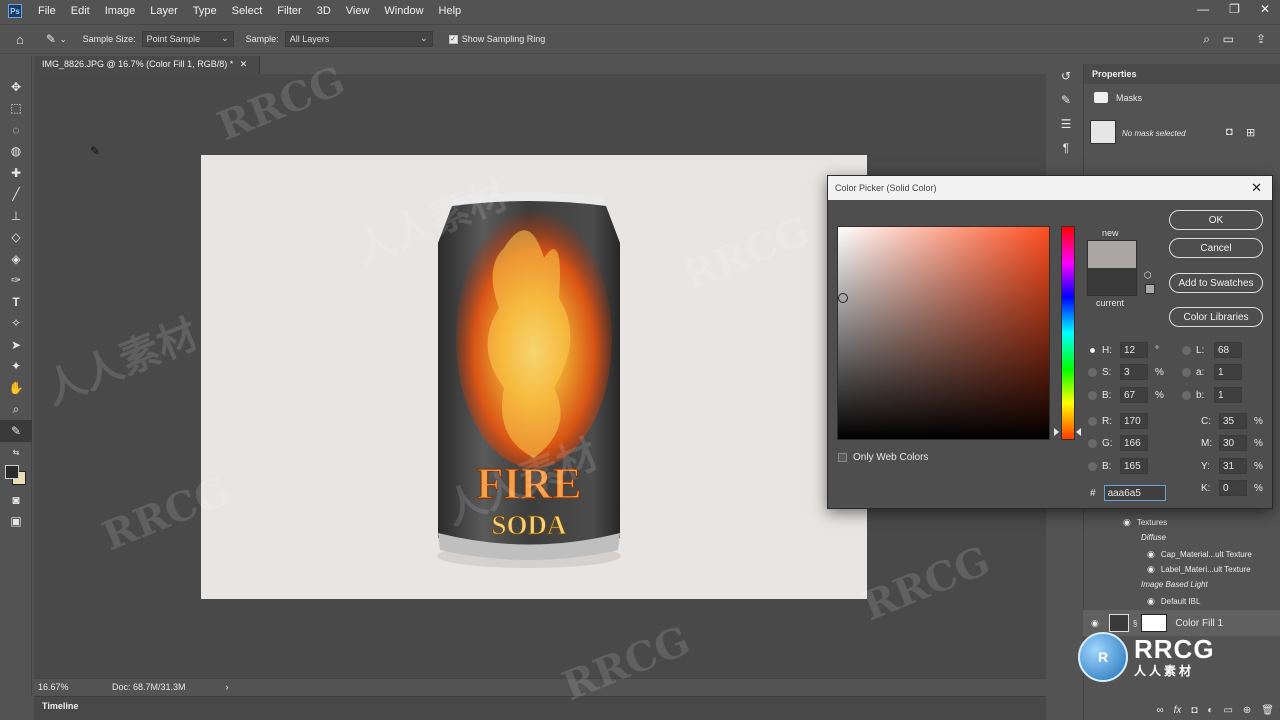 The height and width of the screenshot is (720, 1280). Describe the element at coordinates (358, 11) in the screenshot. I see `menu-view: View` at that location.